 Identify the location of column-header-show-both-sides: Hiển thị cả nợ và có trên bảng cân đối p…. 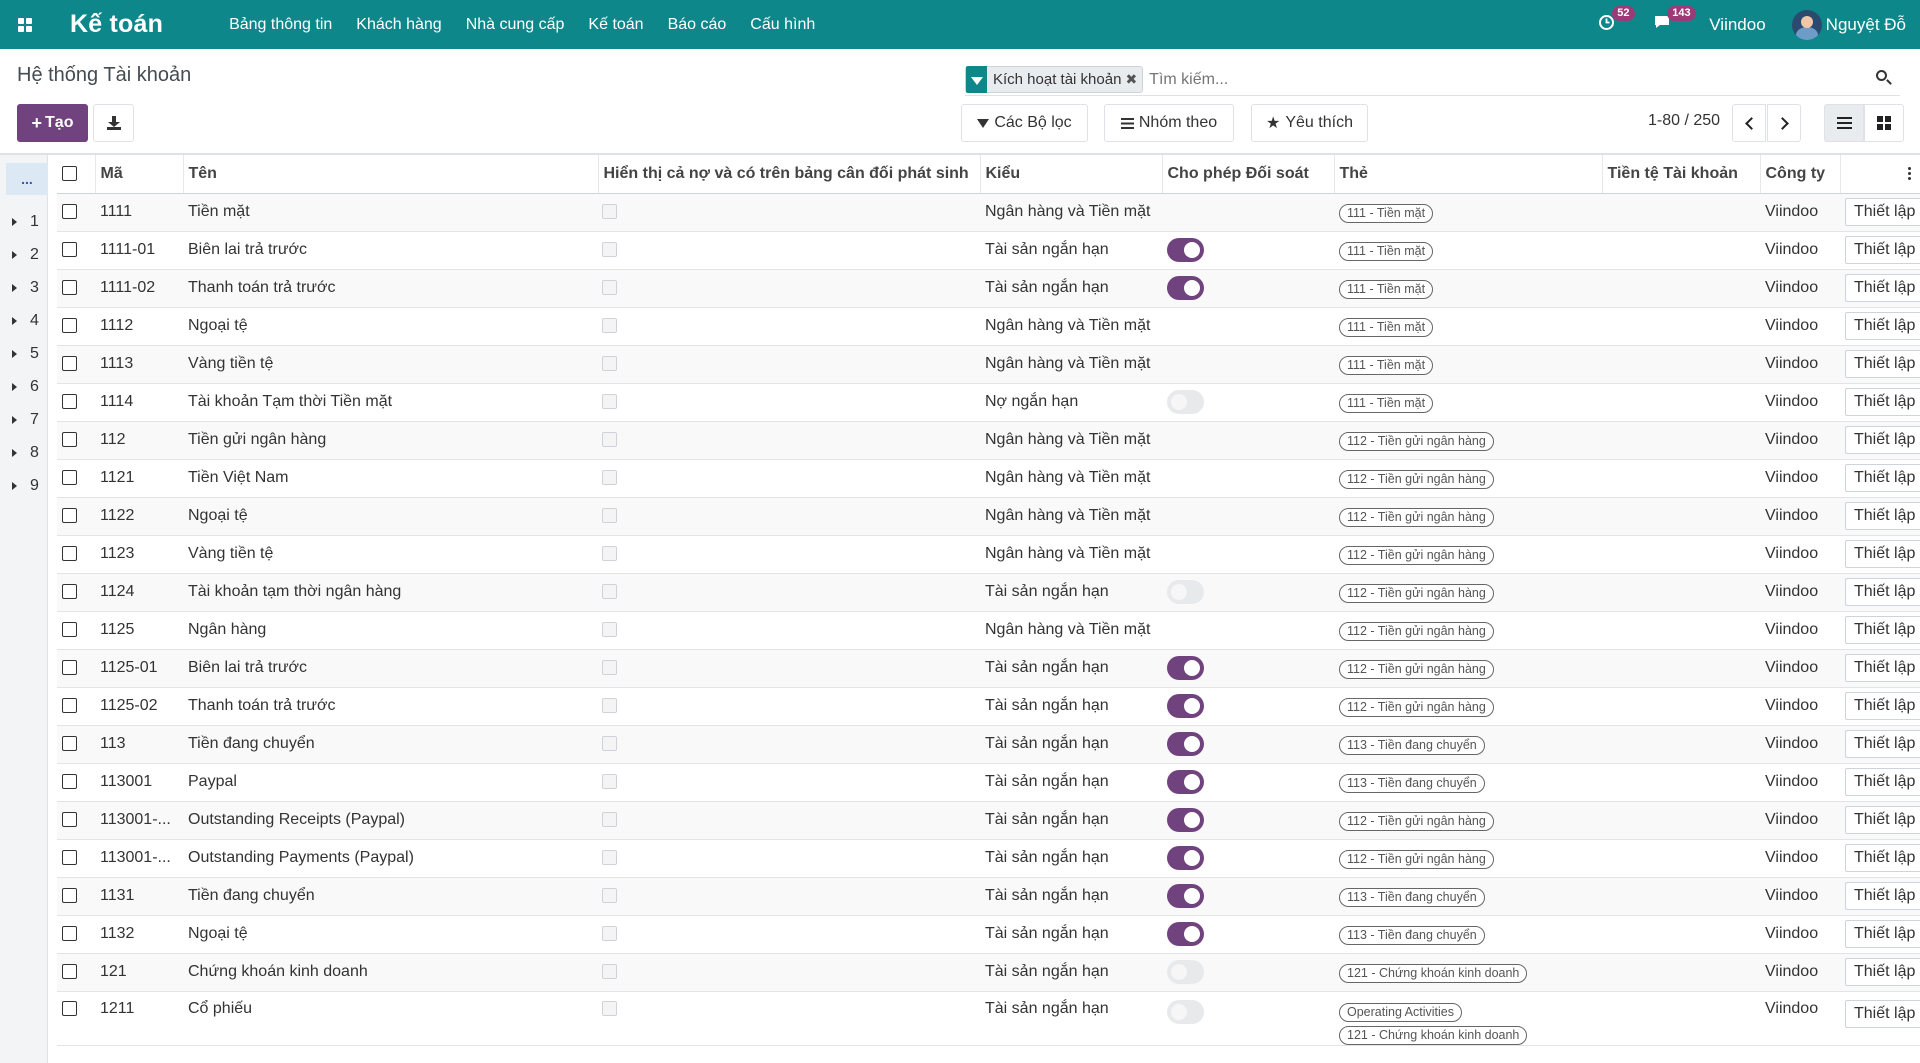
(789, 174).